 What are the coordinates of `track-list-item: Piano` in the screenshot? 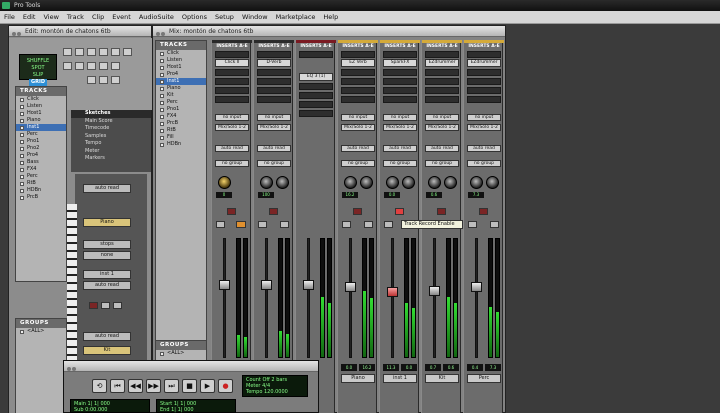 It's located at (181, 88).